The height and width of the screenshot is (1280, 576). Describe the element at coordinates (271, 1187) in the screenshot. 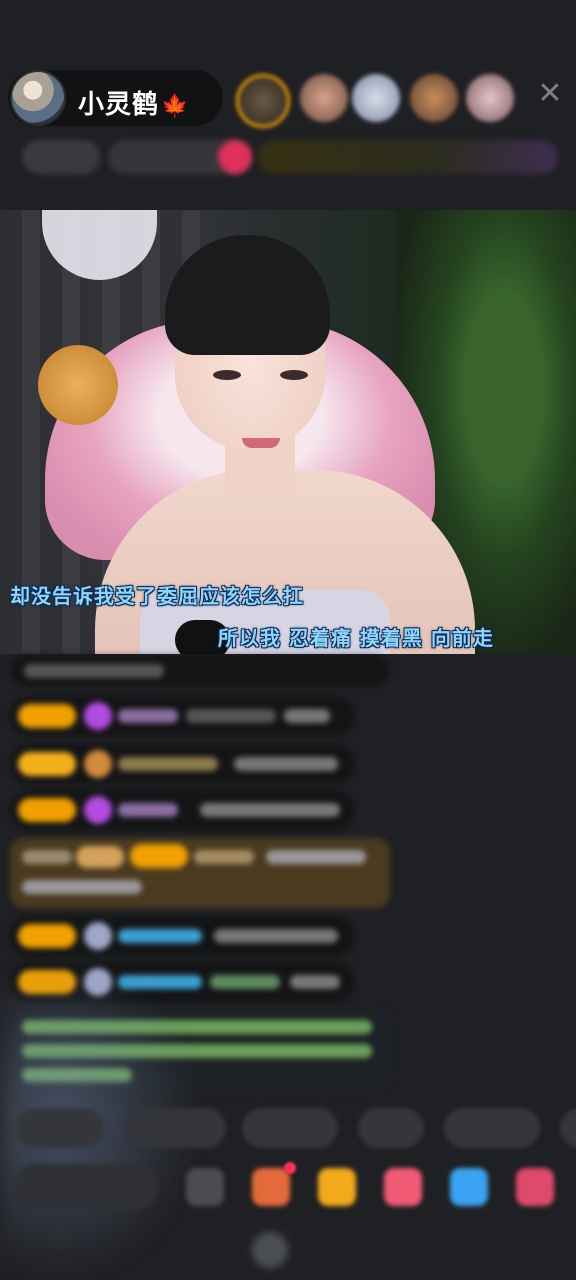

I see `gift-box-icon` at that location.